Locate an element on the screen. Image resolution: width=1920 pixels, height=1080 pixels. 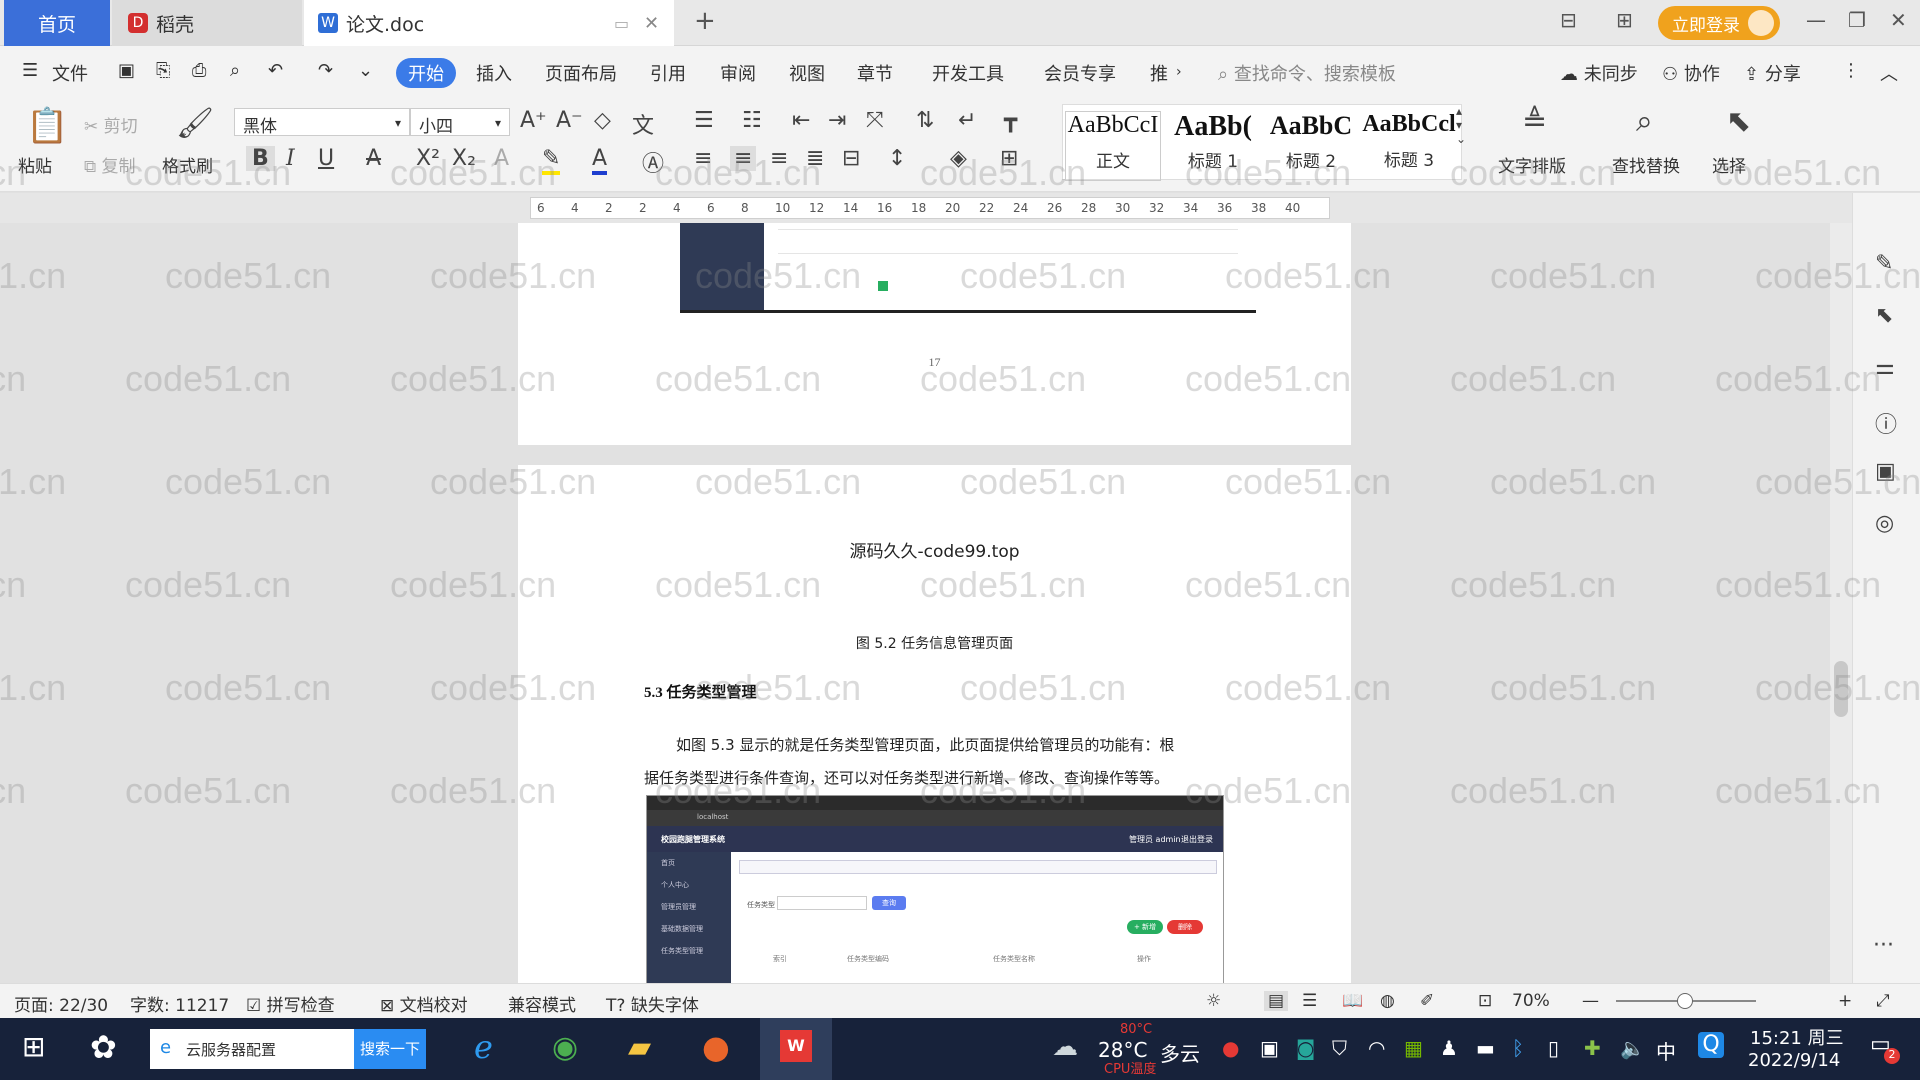
clock-time: 15:21 周三 is located at coordinates (1797, 1037).